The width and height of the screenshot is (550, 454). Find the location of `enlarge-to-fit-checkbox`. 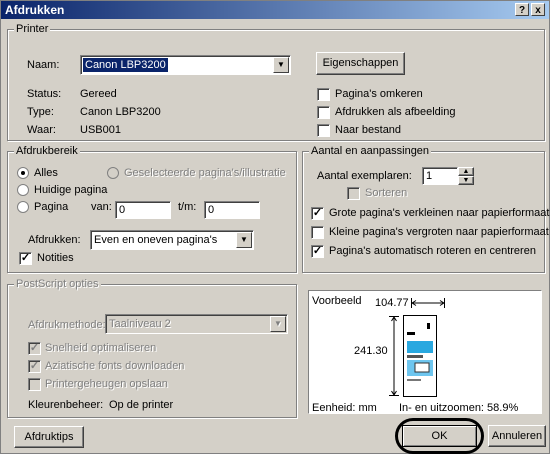

enlarge-to-fit-checkbox is located at coordinates (317, 232).